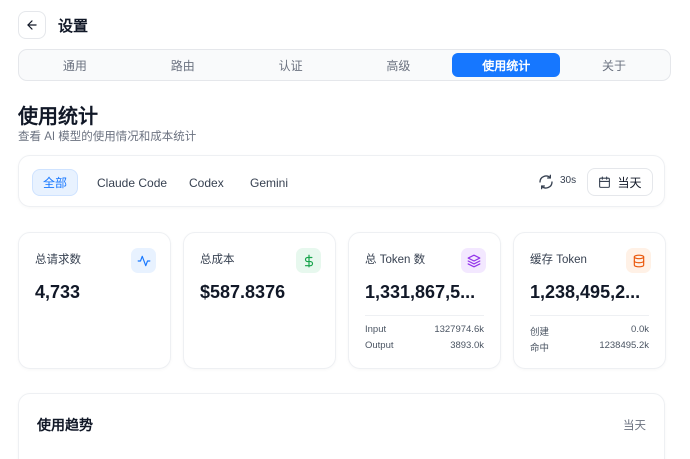  I want to click on stat-card-total-cost: 总成本 $587.8376, so click(259, 300).